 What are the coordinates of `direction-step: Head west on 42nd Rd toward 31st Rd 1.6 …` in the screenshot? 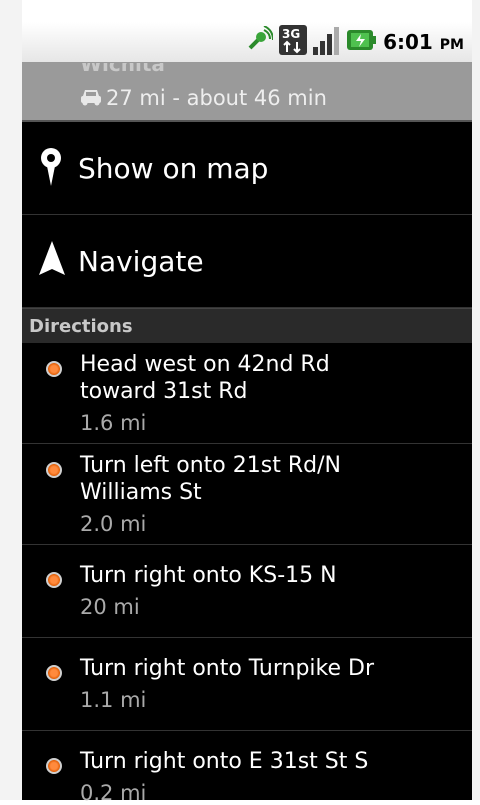 It's located at (247, 393).